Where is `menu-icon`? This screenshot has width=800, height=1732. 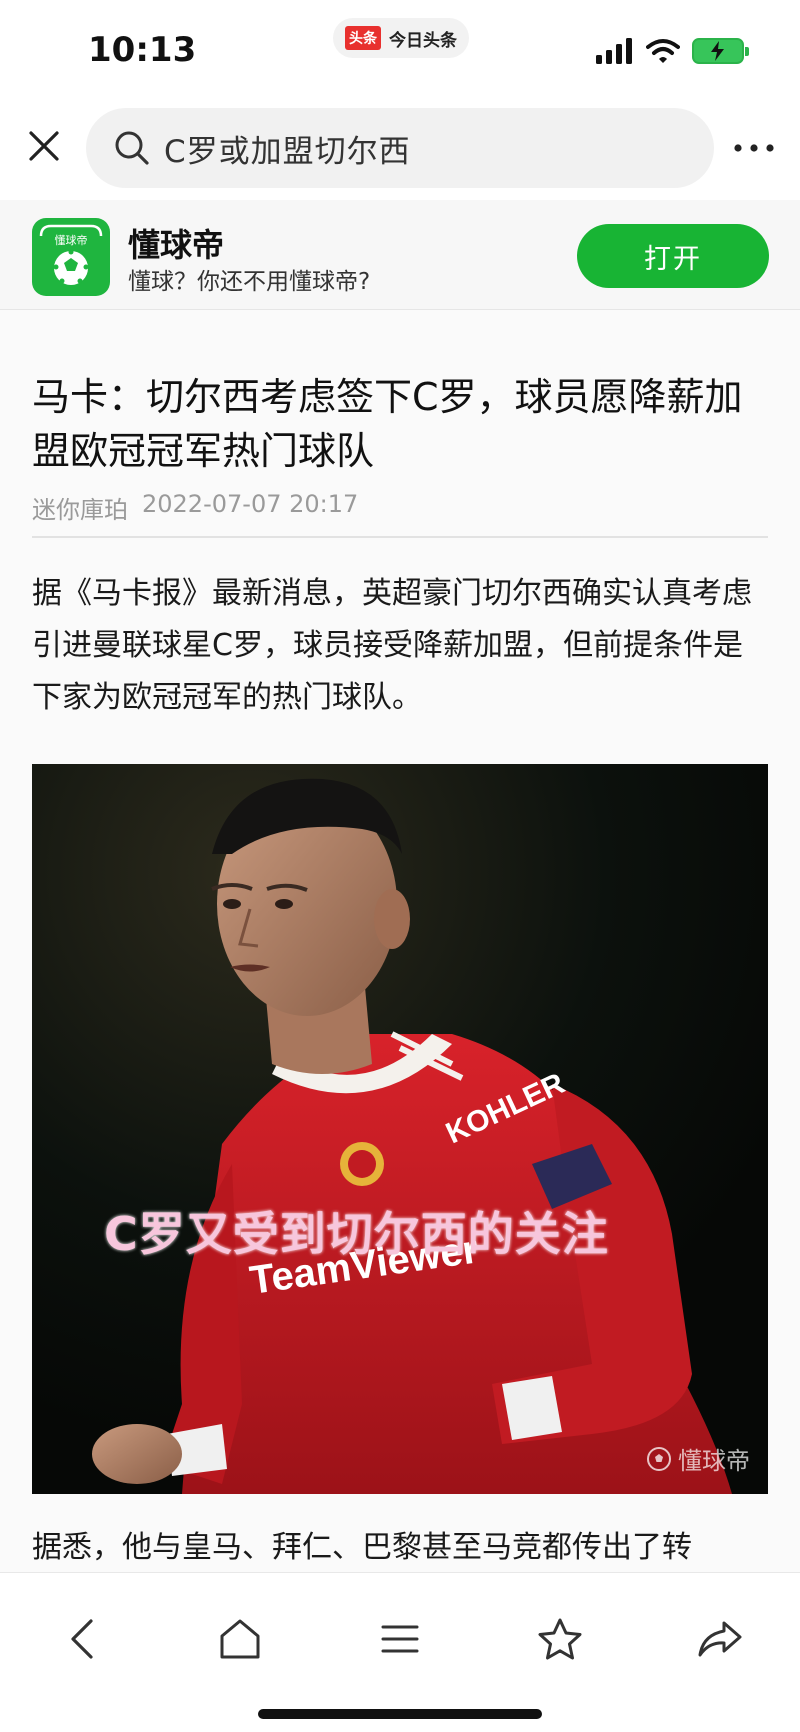
menu-icon is located at coordinates (400, 1639).